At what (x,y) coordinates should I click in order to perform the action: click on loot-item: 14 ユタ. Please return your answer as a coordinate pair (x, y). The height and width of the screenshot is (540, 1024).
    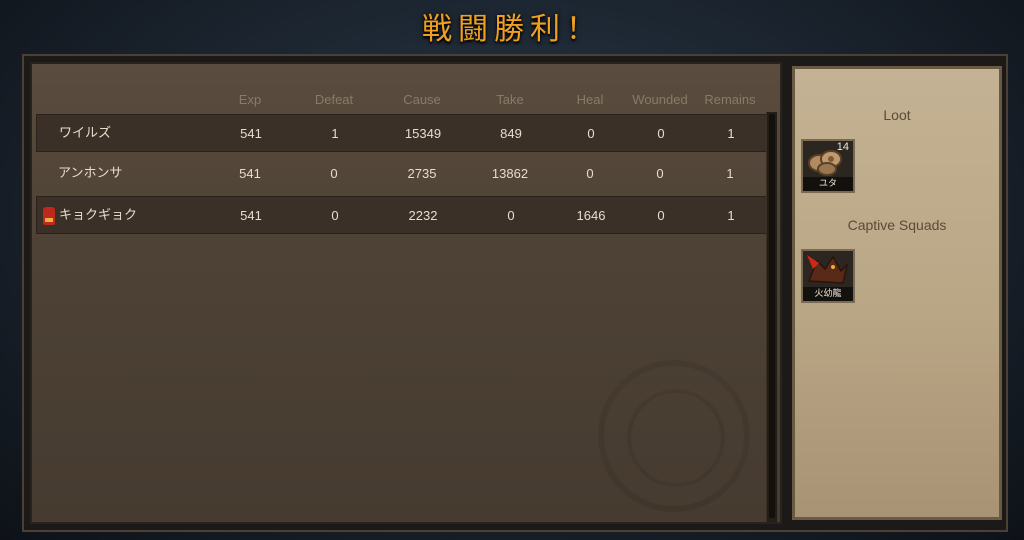
    Looking at the image, I should click on (828, 166).